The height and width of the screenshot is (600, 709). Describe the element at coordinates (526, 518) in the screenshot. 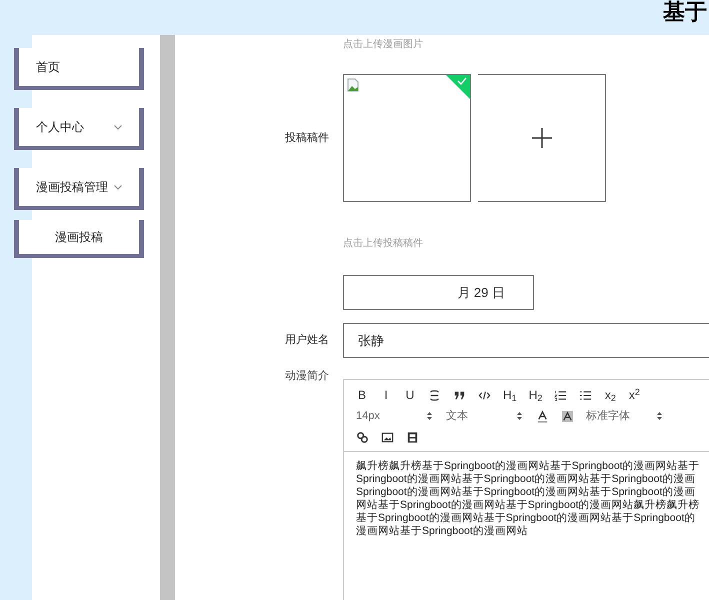

I see `editor-text-line: 基于Springboot的漫画网站基于Springboot的漫画网站基于Springboot的` at that location.